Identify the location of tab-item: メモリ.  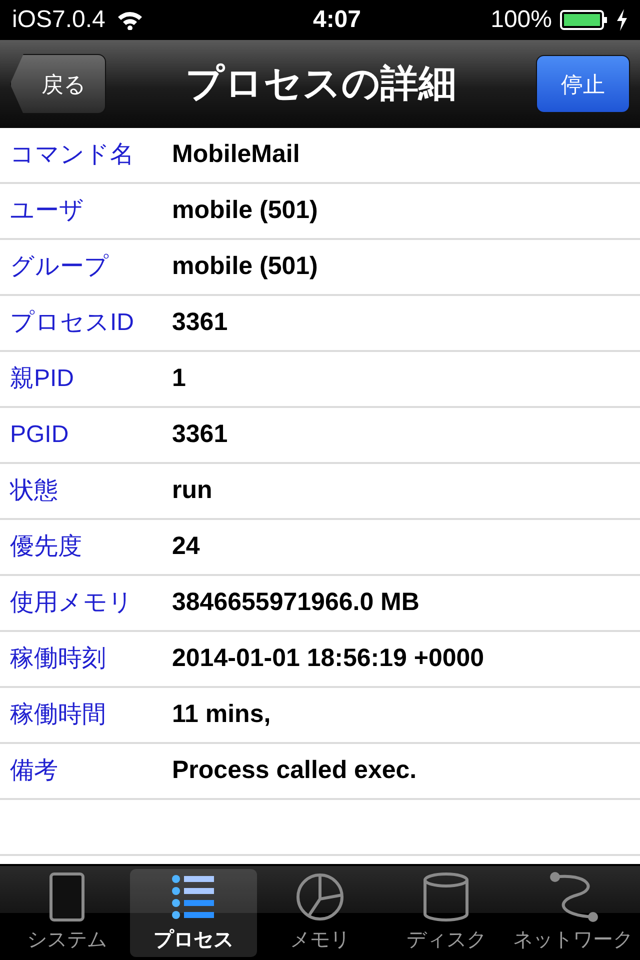
(320, 913).